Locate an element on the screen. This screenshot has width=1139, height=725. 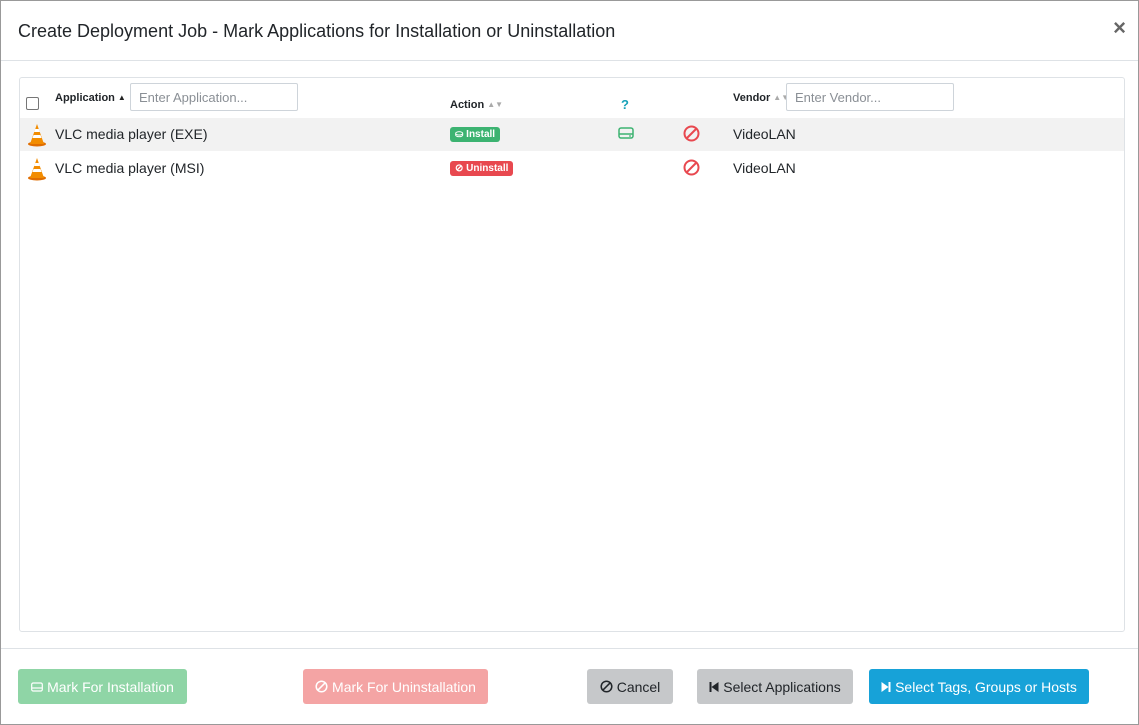
mark-for-installation-button: Mark For Installation is located at coordinates (102, 686).